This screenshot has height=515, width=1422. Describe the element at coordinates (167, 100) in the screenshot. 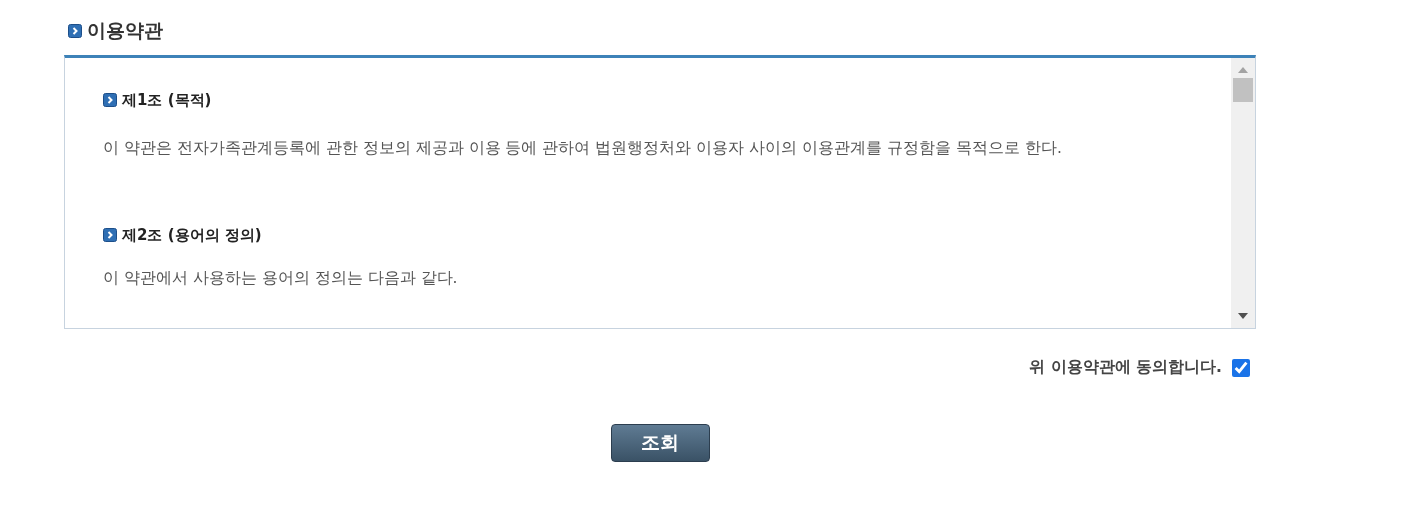

I see `article-heading: 제1조 (목적)` at that location.